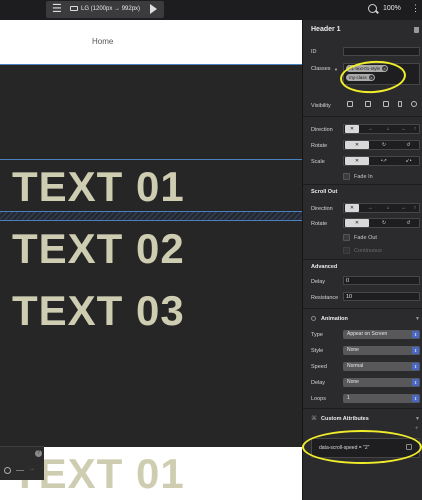  What do you see at coordinates (368, 251) in the screenshot?
I see `continuous-label: Continuous` at bounding box center [368, 251].